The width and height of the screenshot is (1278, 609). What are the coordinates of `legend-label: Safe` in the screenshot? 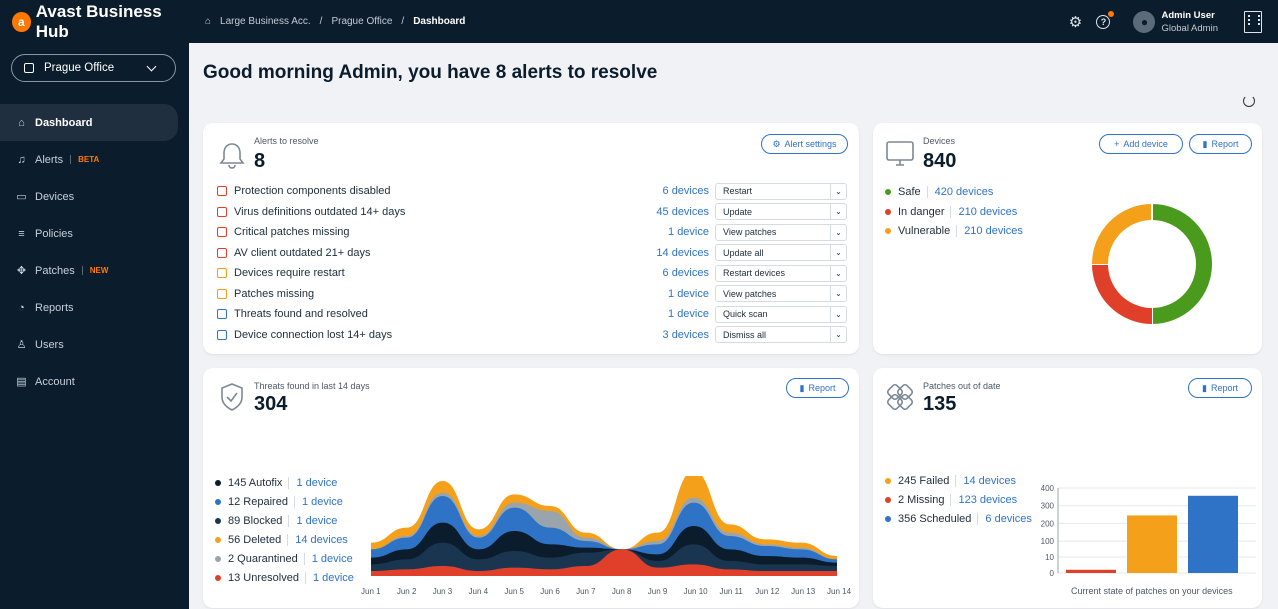 It's located at (909, 192).